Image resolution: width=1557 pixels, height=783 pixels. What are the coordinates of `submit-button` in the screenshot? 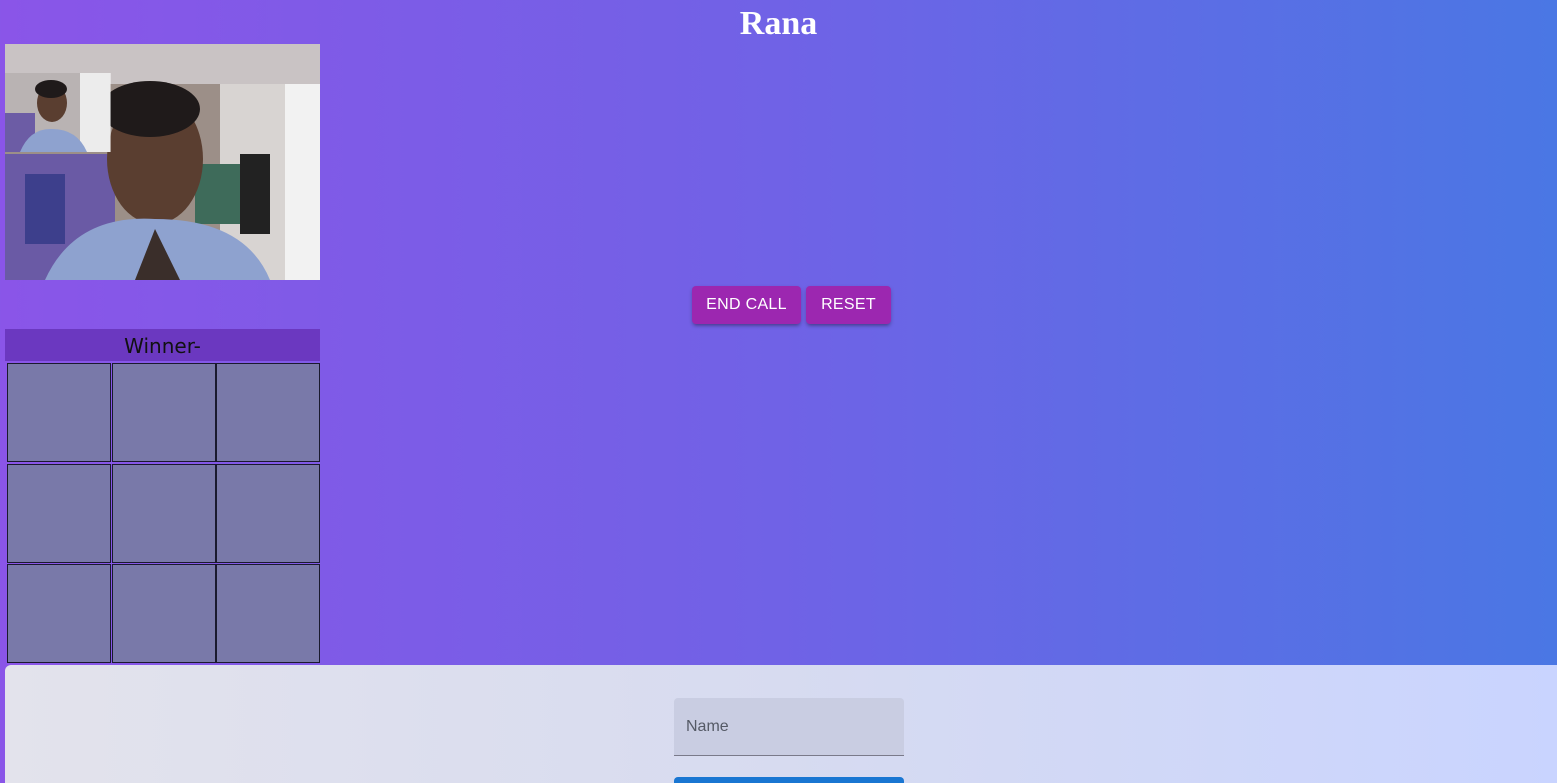 It's located at (789, 780).